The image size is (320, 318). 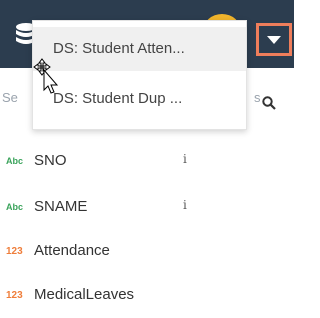 I want to click on move-cursor-icon, so click(x=46, y=76).